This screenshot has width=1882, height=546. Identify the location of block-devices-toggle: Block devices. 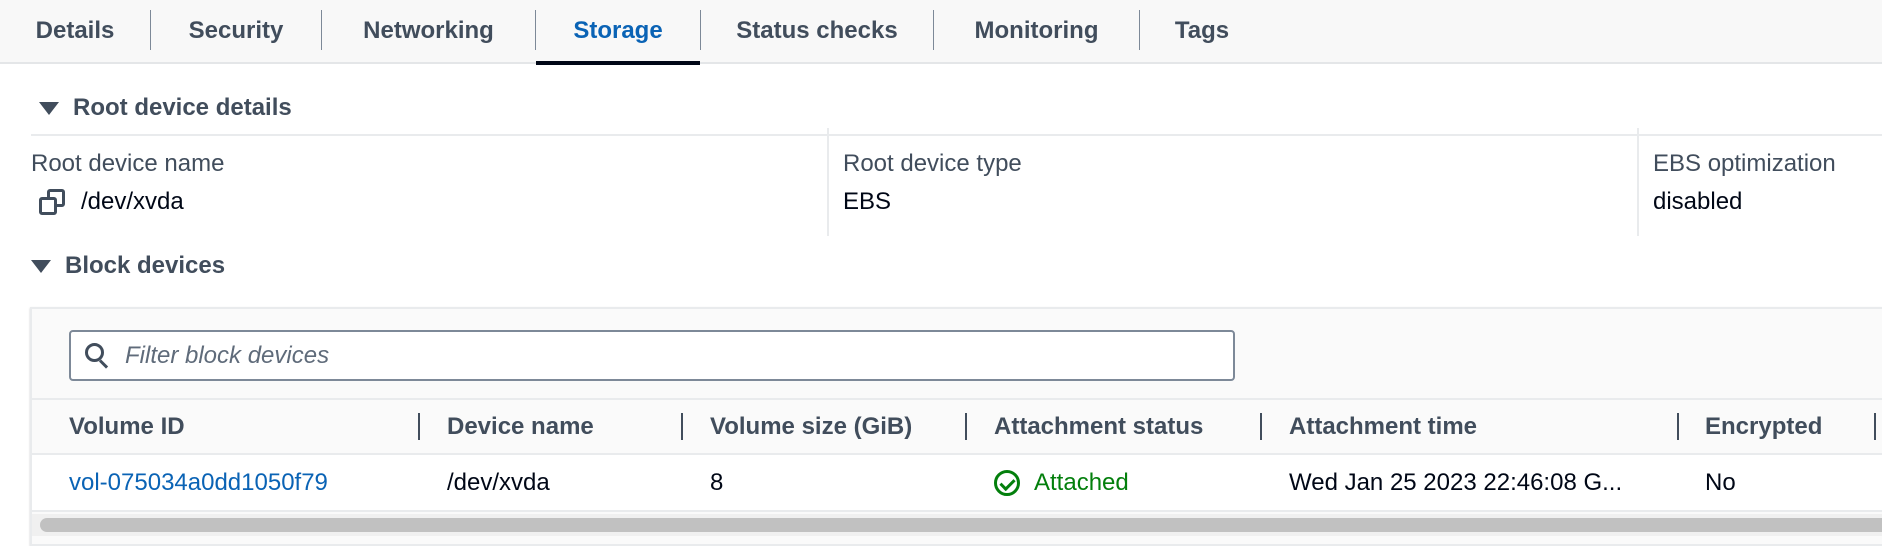
(128, 266).